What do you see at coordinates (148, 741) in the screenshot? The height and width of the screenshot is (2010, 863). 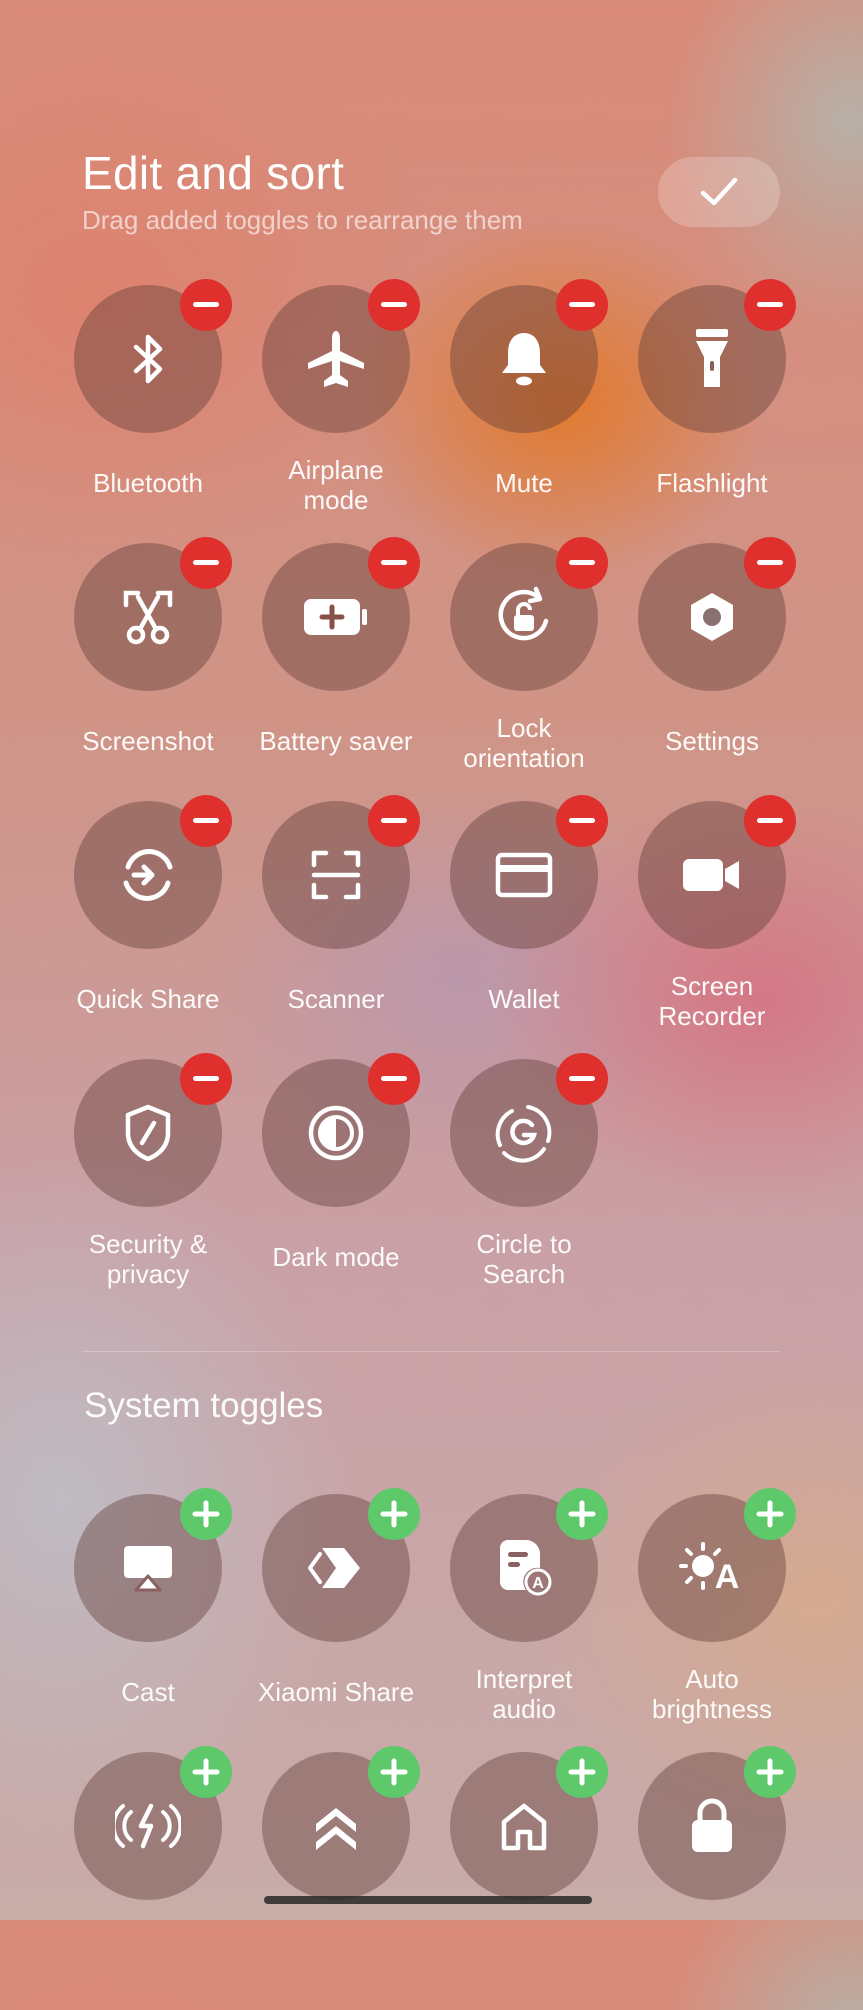 I see `toggle-label: Screenshot` at bounding box center [148, 741].